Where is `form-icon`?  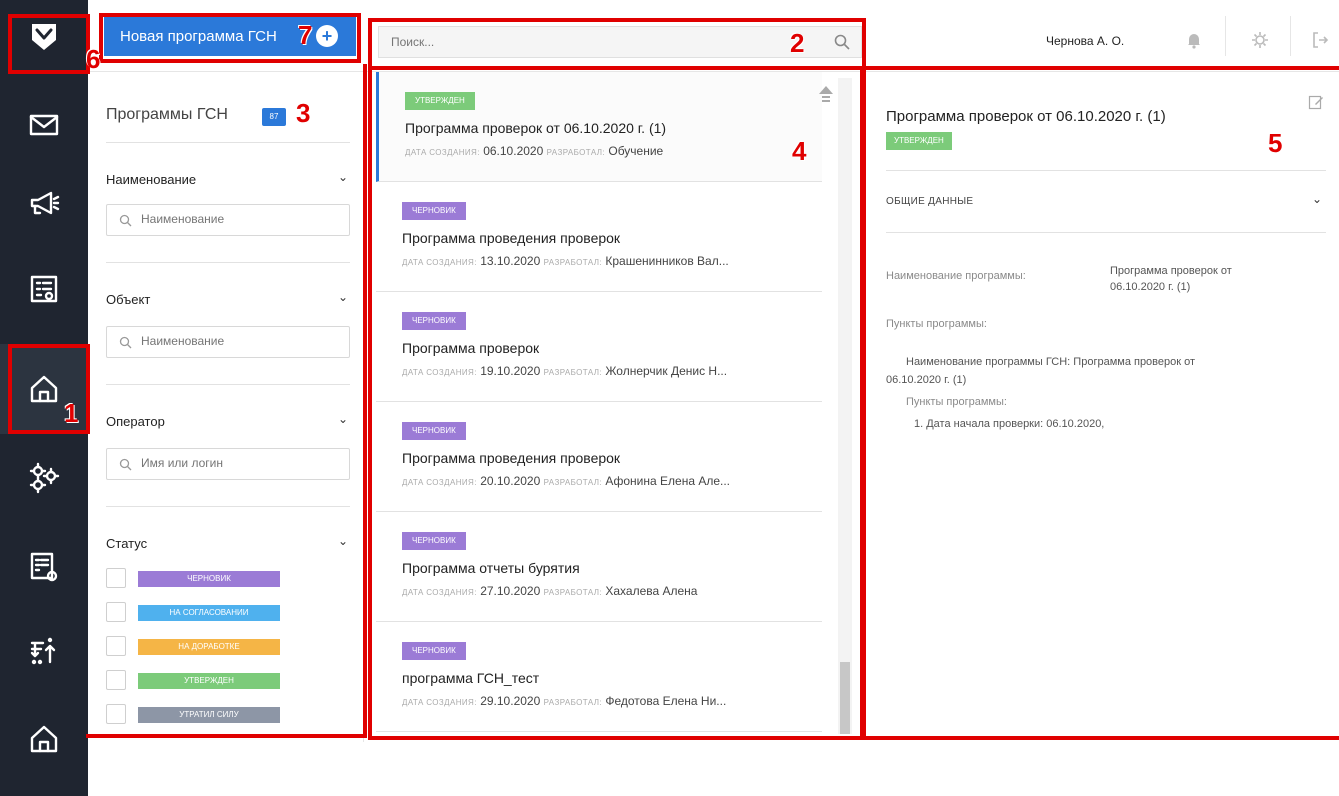 form-icon is located at coordinates (44, 289).